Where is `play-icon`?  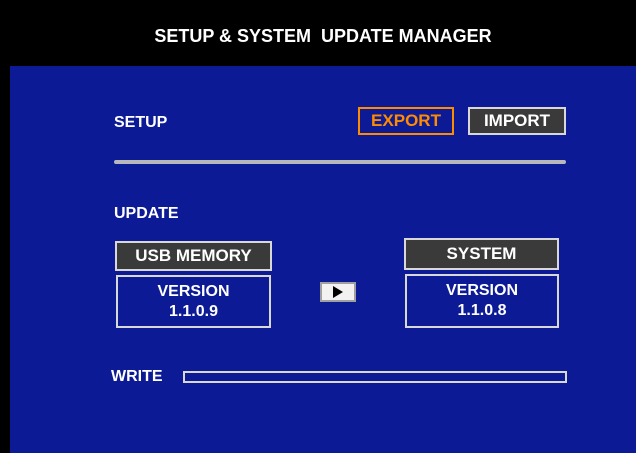 play-icon is located at coordinates (338, 292).